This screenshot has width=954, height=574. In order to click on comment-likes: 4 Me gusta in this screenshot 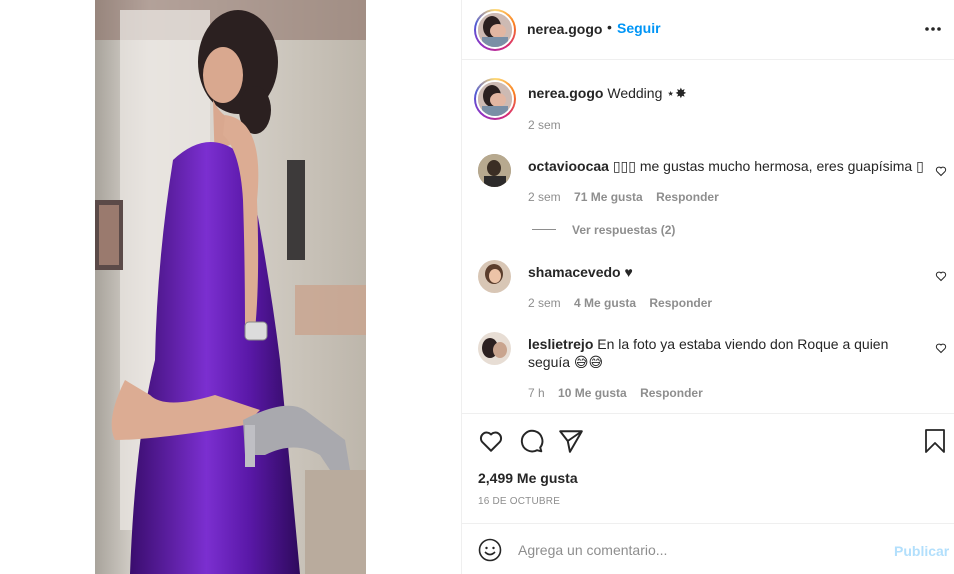, I will do `click(605, 303)`.